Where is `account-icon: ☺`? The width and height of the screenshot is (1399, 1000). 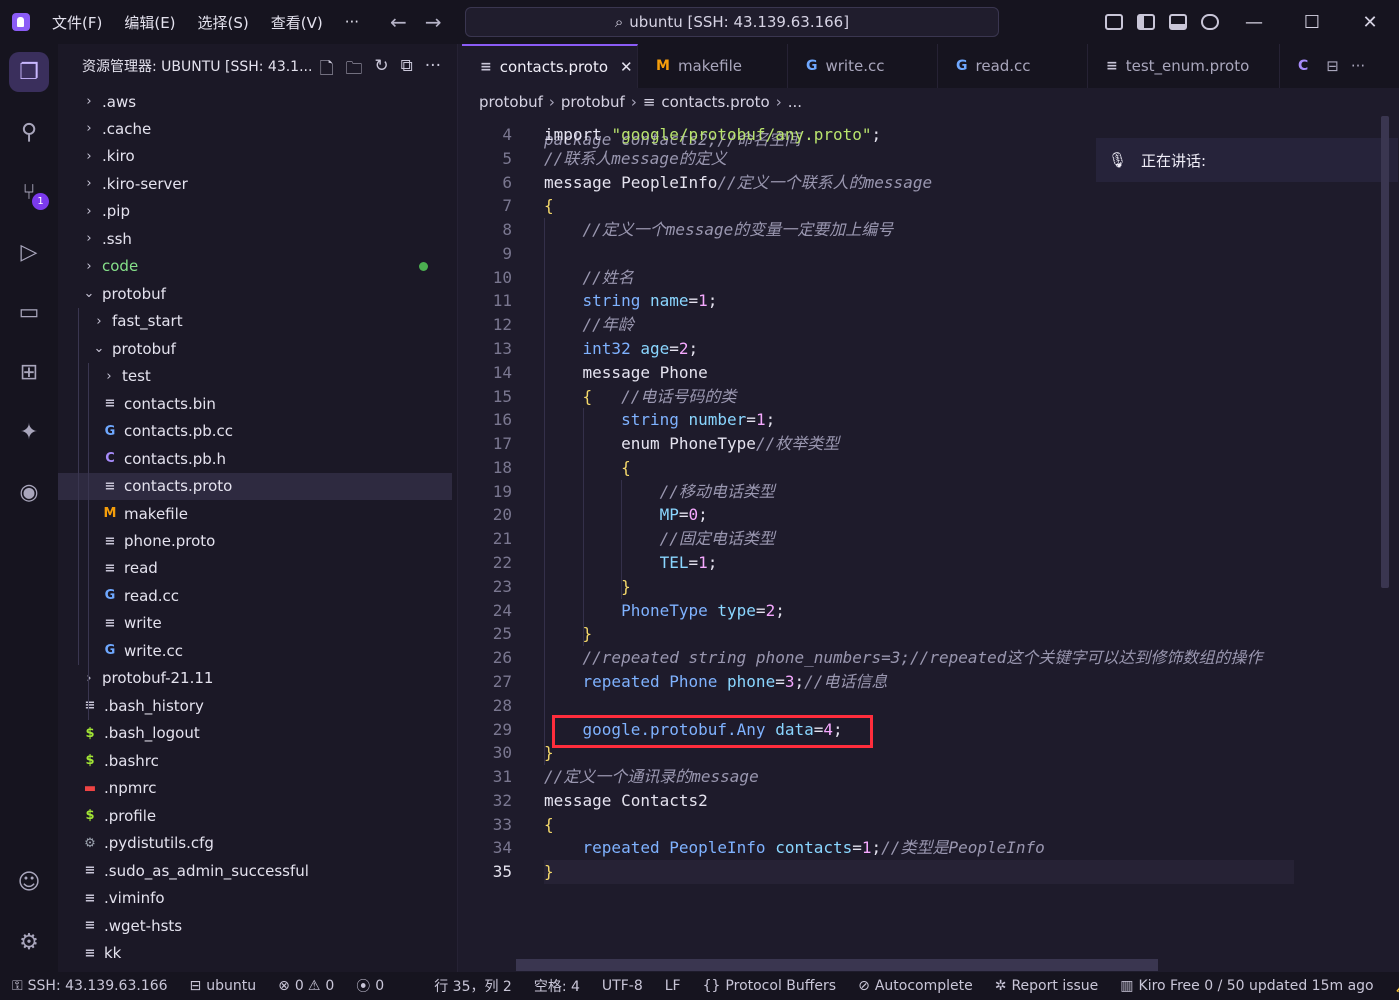 account-icon: ☺ is located at coordinates (29, 882).